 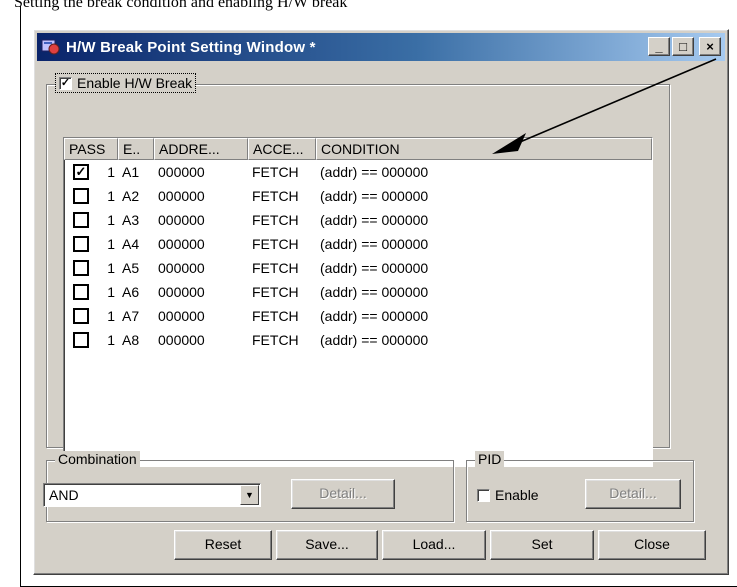 I want to click on table-row: ✓ 1 A1 000000 FETCH (addr) == 000000, so click(x=358, y=172).